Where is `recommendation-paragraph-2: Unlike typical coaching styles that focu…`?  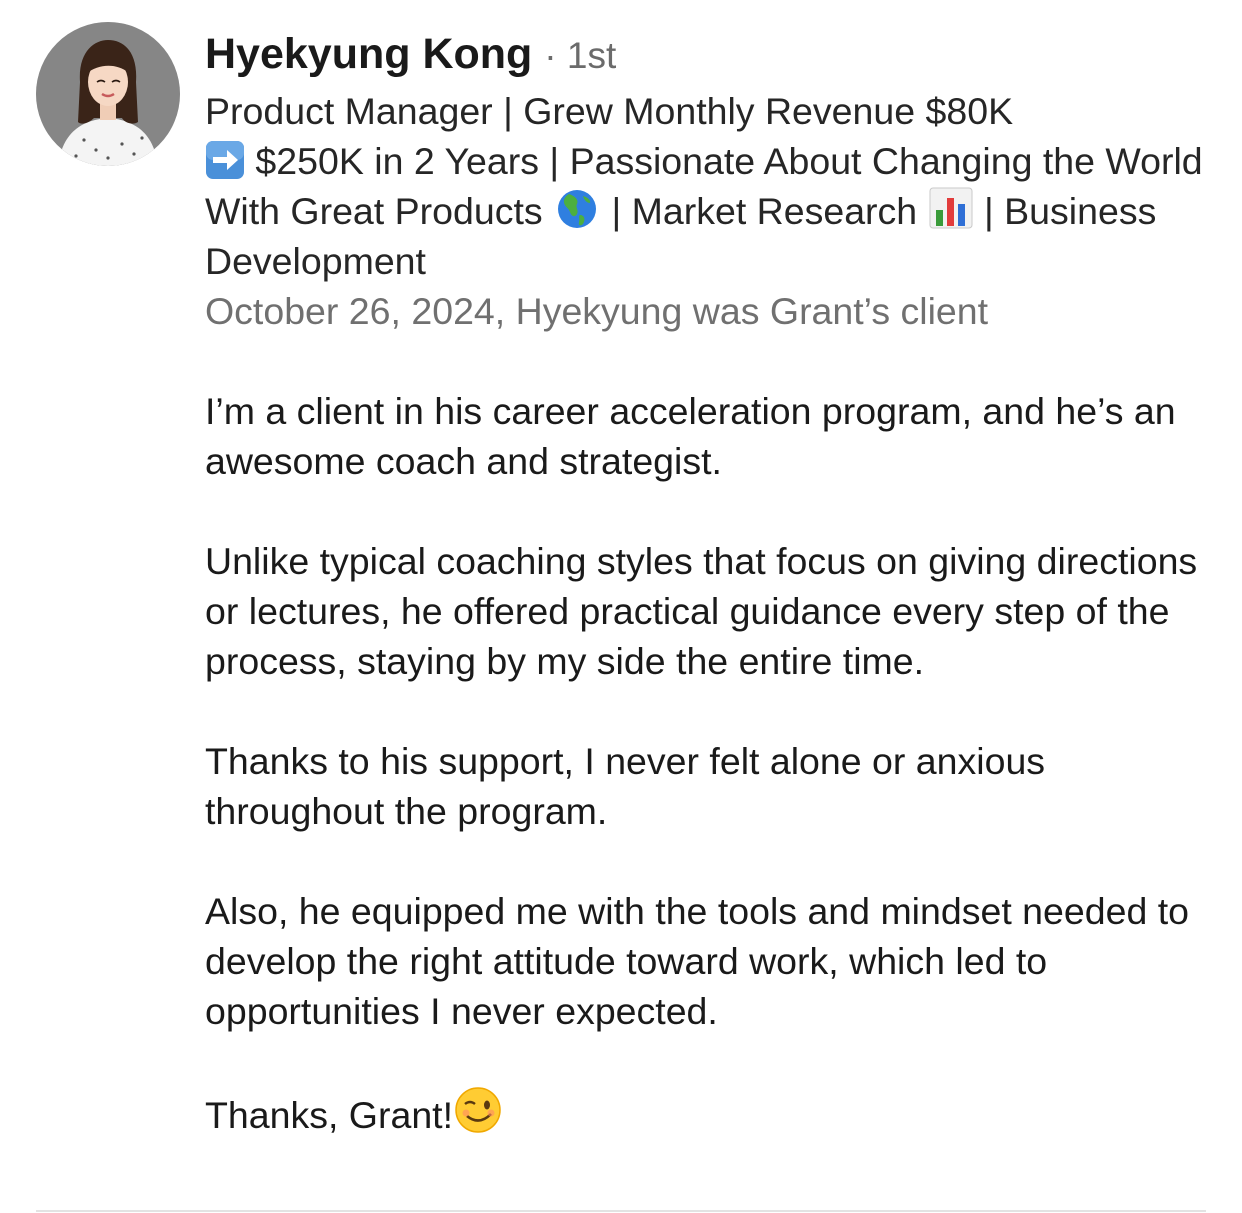
recommendation-paragraph-2: Unlike typical coaching styles that focu… is located at coordinates (701, 611).